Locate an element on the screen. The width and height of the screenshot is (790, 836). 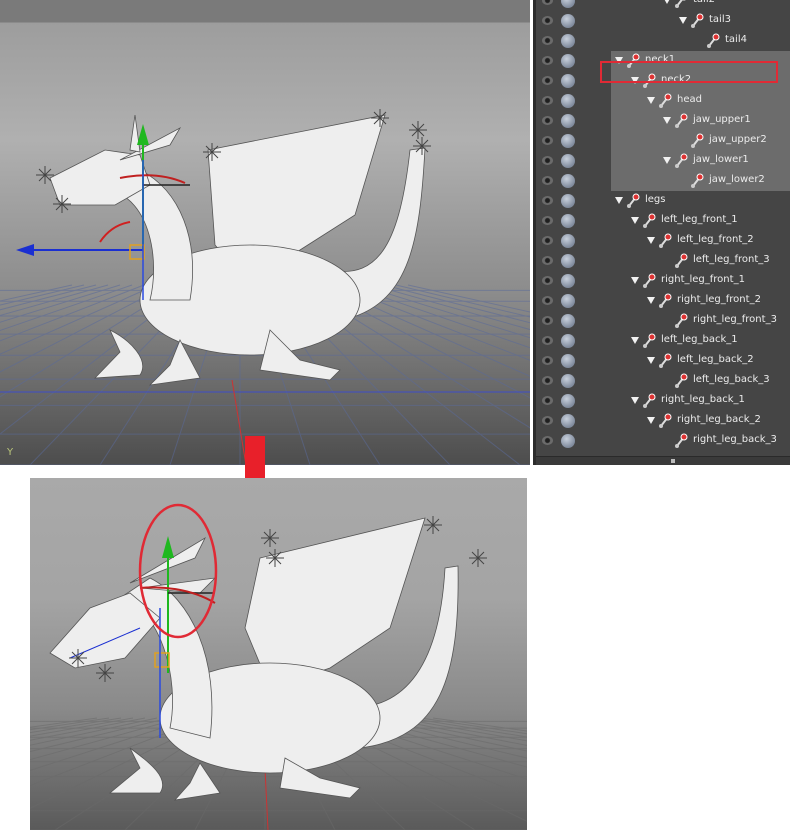
outliner-row-right_leg_back_1: right_leg_back_1 is located at coordinates (663, 401).